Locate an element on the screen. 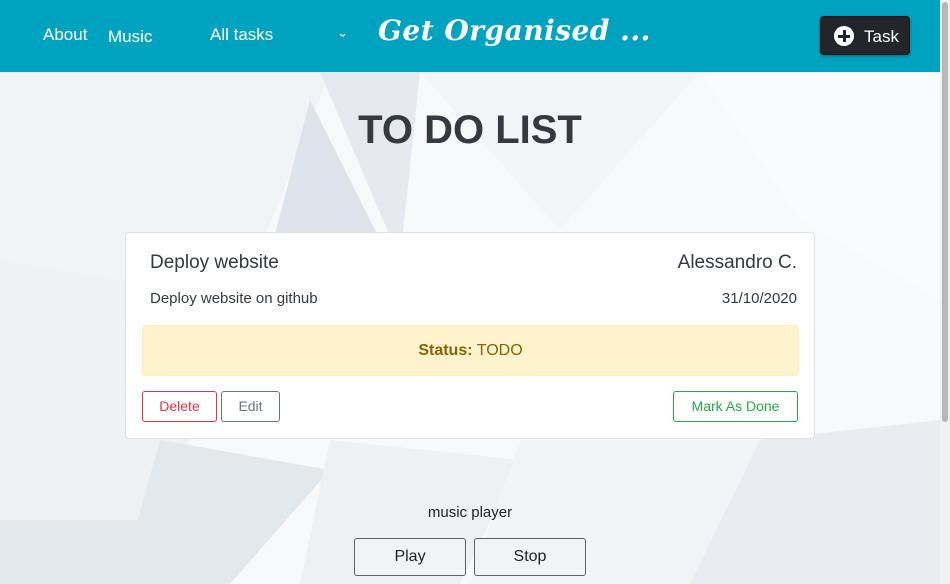 The height and width of the screenshot is (584, 950). music-player-label: music player is located at coordinates (470, 512).